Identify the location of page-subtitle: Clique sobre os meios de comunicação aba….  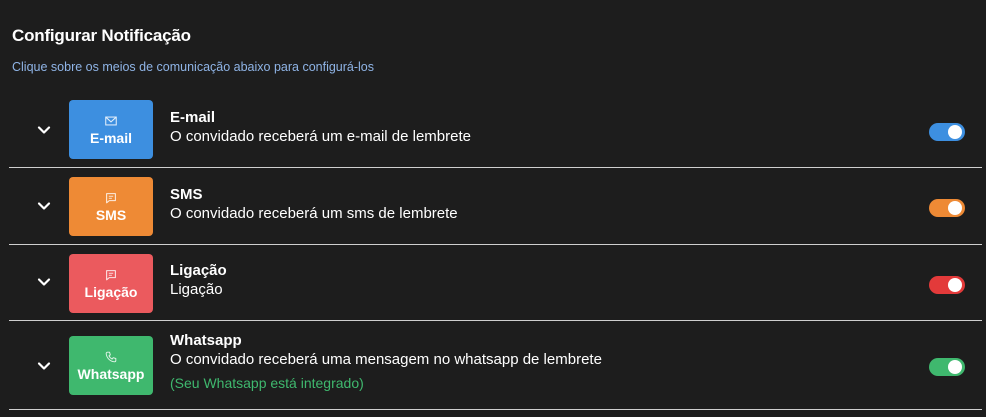
(193, 67).